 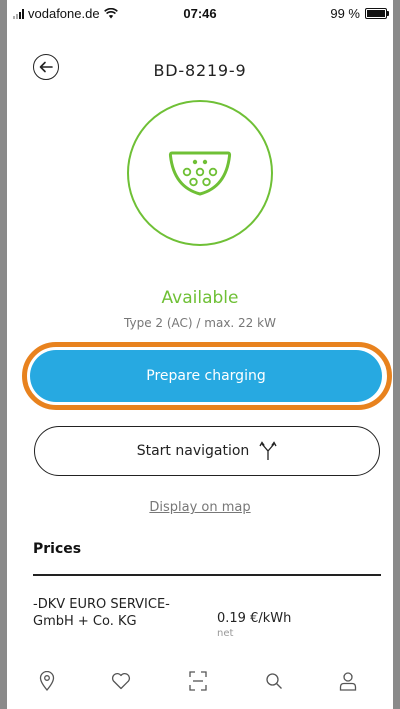 I want to click on battery-percentage: 99 %, so click(x=345, y=13).